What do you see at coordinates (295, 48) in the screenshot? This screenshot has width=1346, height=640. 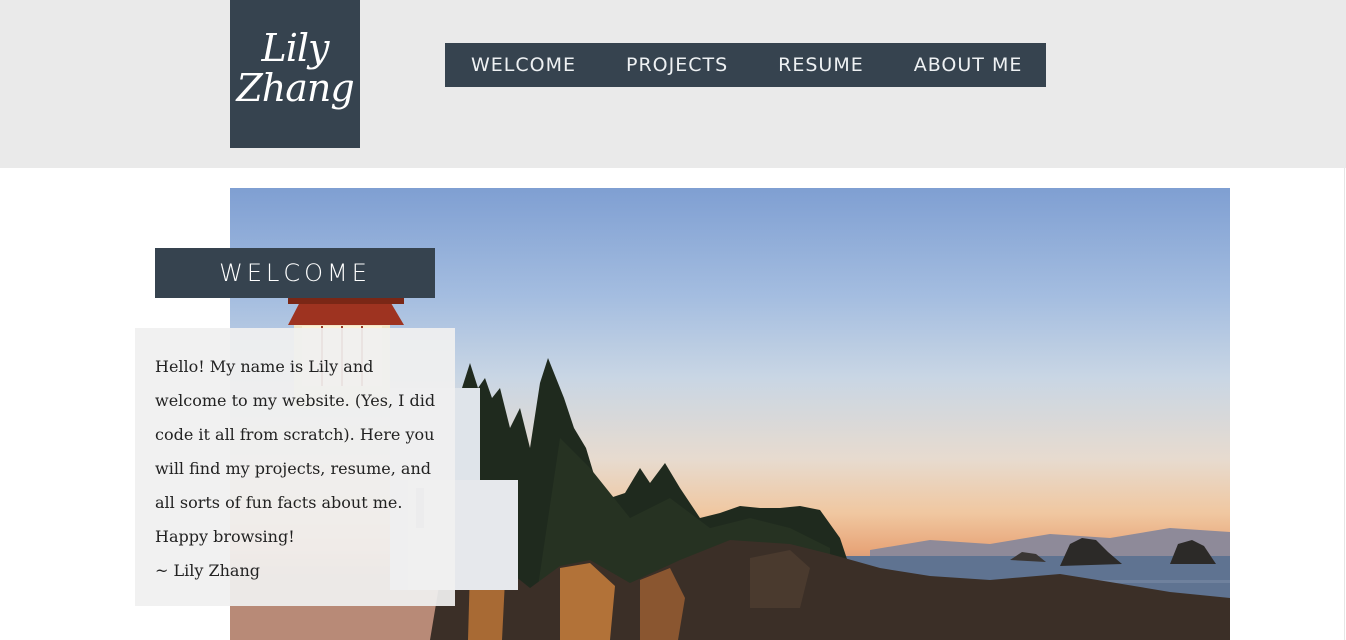 I see `logo-first-name: Lily` at bounding box center [295, 48].